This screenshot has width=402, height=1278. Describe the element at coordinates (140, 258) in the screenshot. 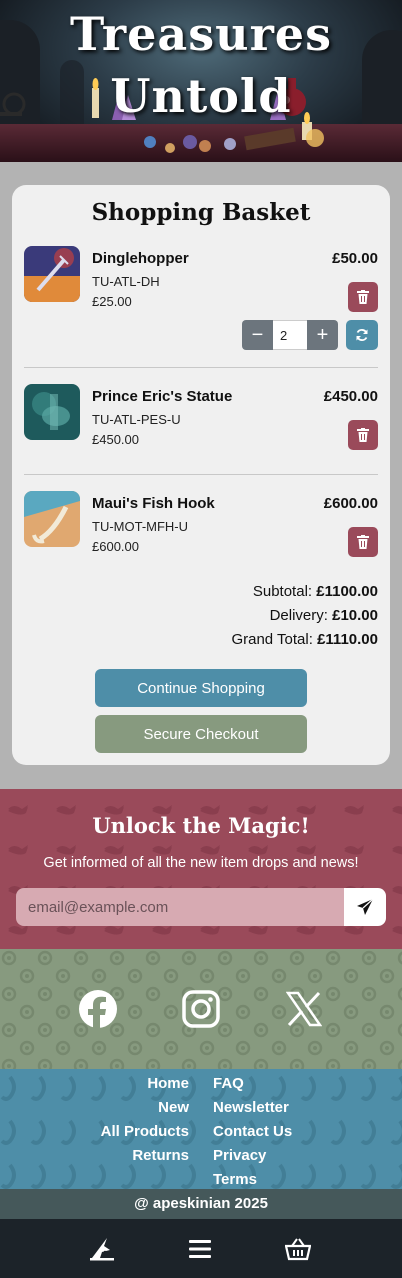

I see `item-name: Dinglehopper` at that location.